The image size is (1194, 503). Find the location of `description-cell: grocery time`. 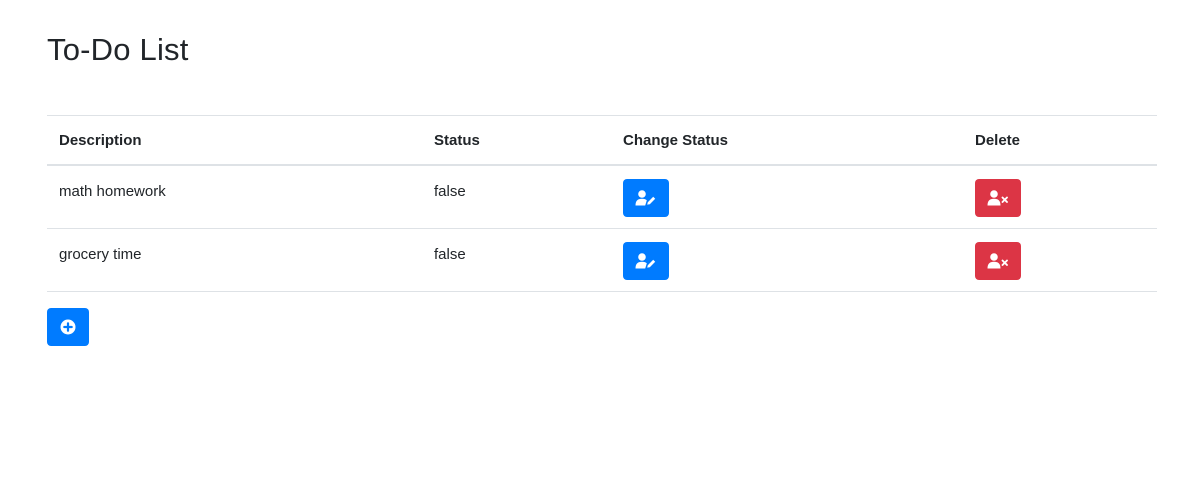

description-cell: grocery time is located at coordinates (234, 260).